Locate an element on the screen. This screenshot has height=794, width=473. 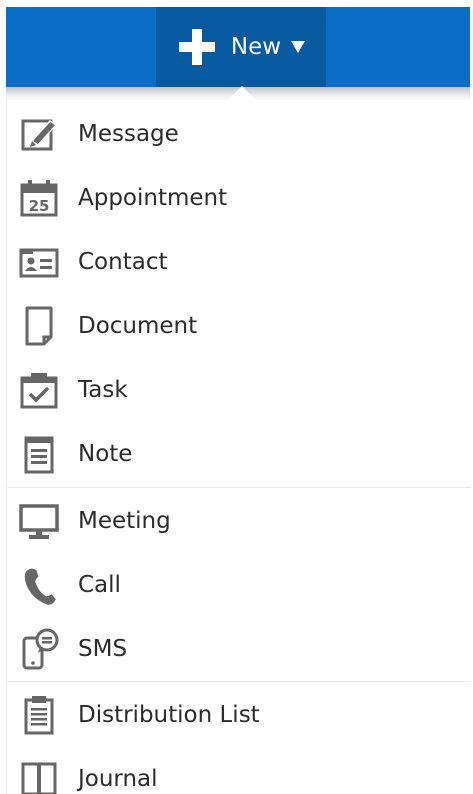
phone-icon is located at coordinates (40, 586).